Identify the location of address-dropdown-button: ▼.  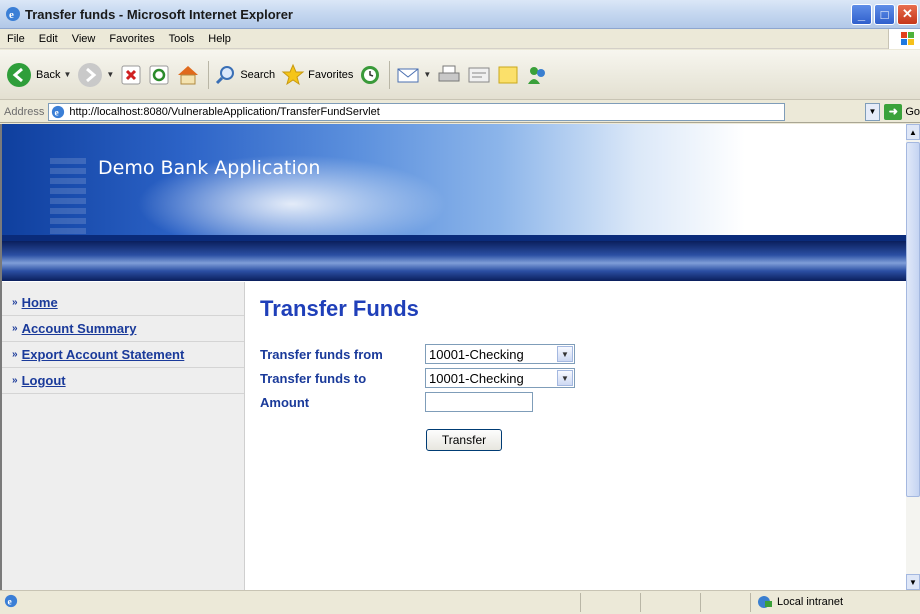
(872, 111).